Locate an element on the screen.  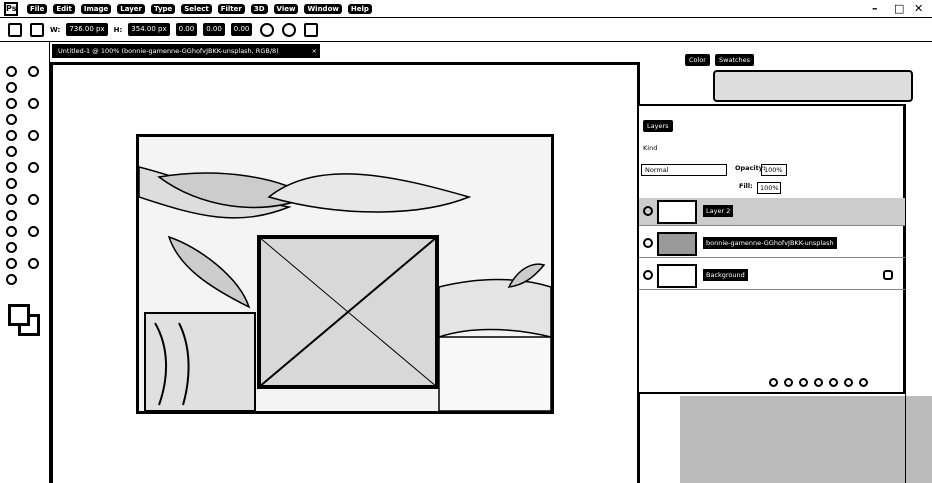
eyedropper-tool is located at coordinates (11, 151).